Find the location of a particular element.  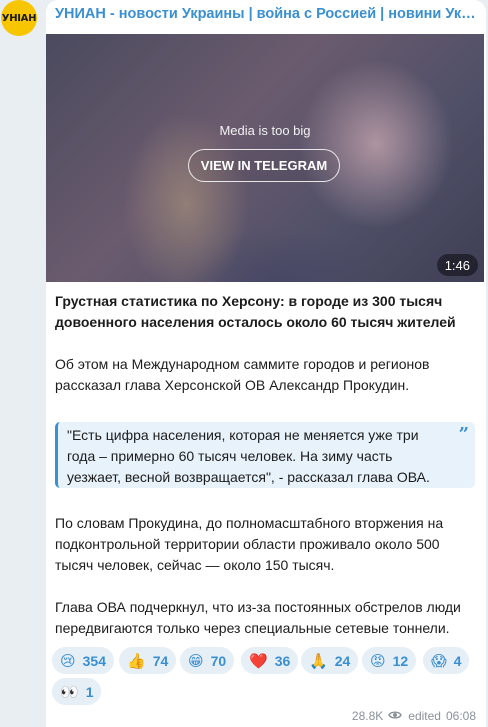

eye-icon is located at coordinates (395, 716).